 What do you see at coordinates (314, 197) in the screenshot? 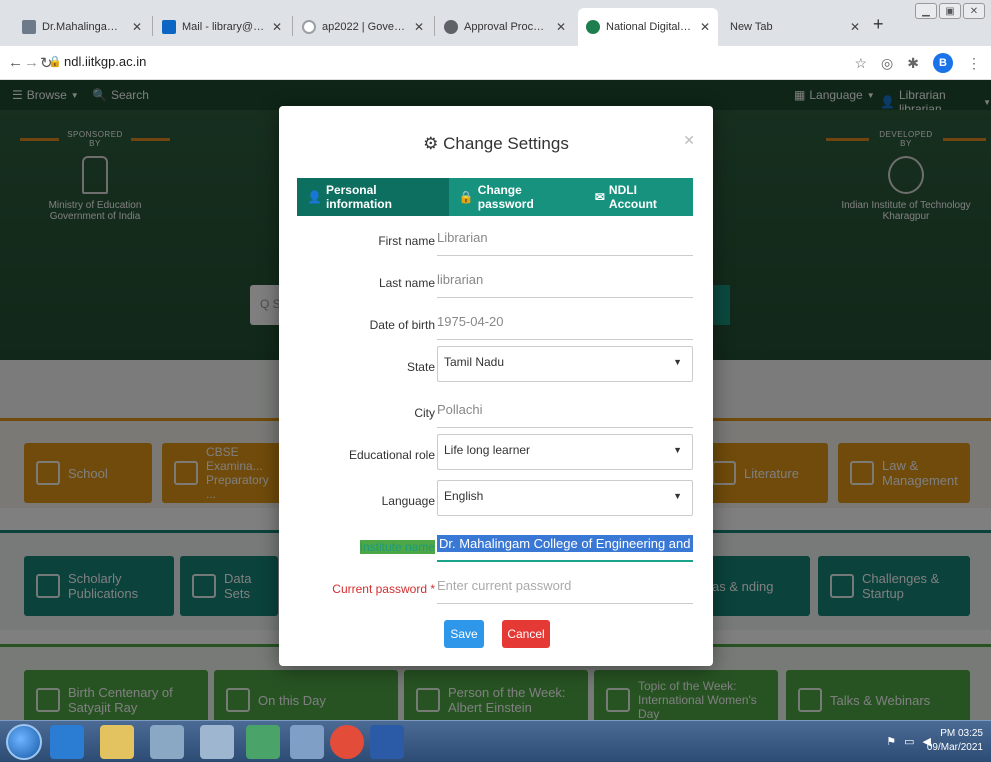
I see `user-icon: 👤` at bounding box center [314, 197].